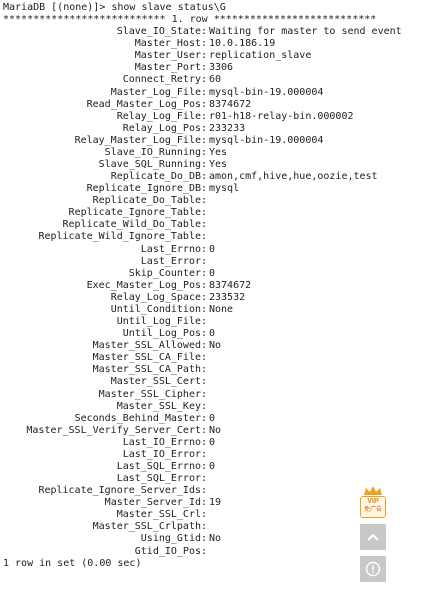 The image size is (422, 610). I want to click on field-name: Gtid_IO_Pos, so click(167, 551).